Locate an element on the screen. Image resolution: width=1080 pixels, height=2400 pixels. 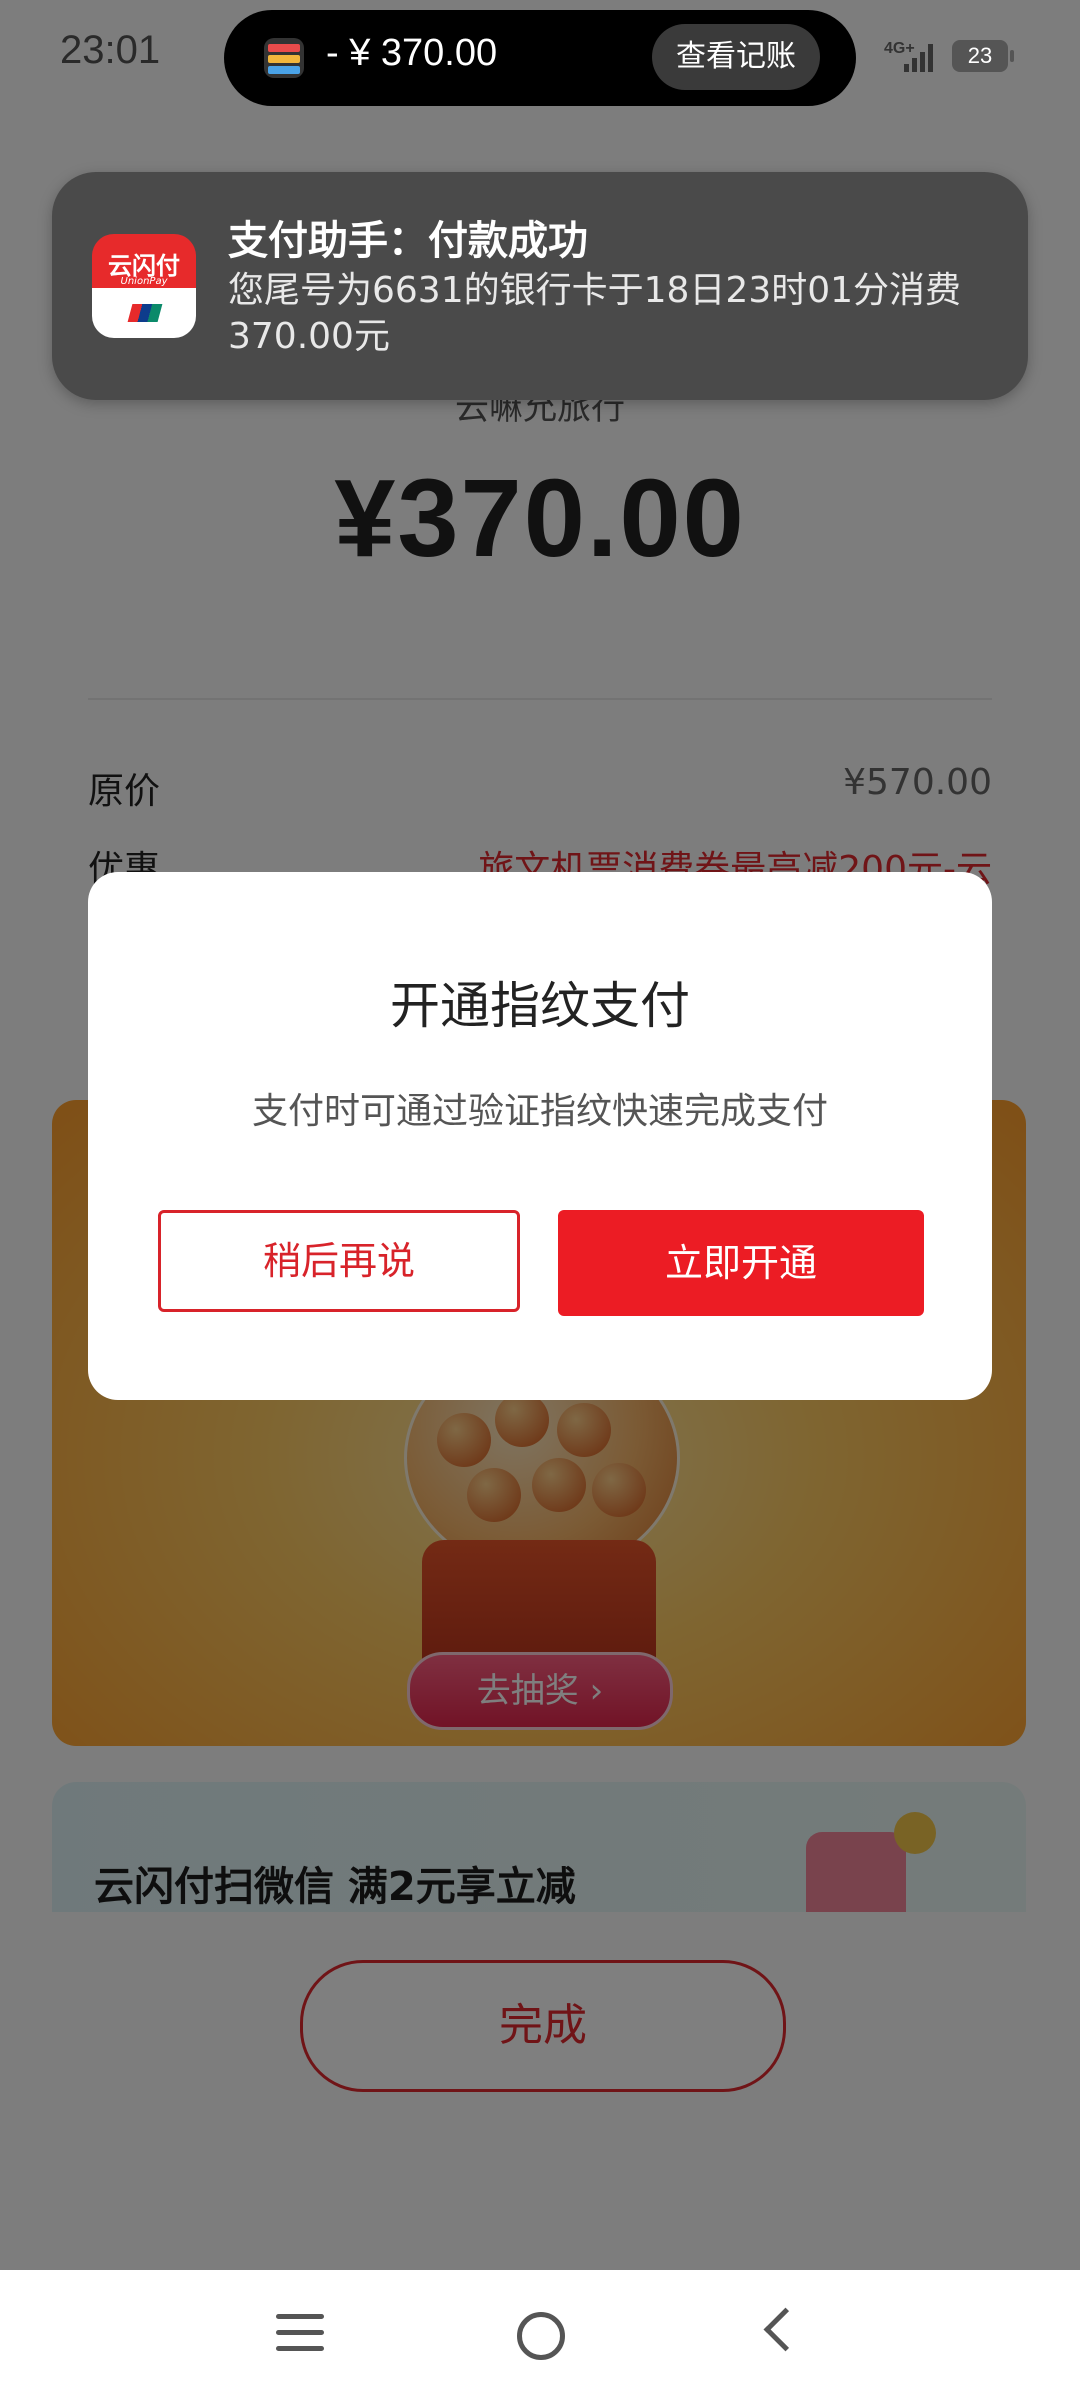
menu-icon is located at coordinates (300, 2334).